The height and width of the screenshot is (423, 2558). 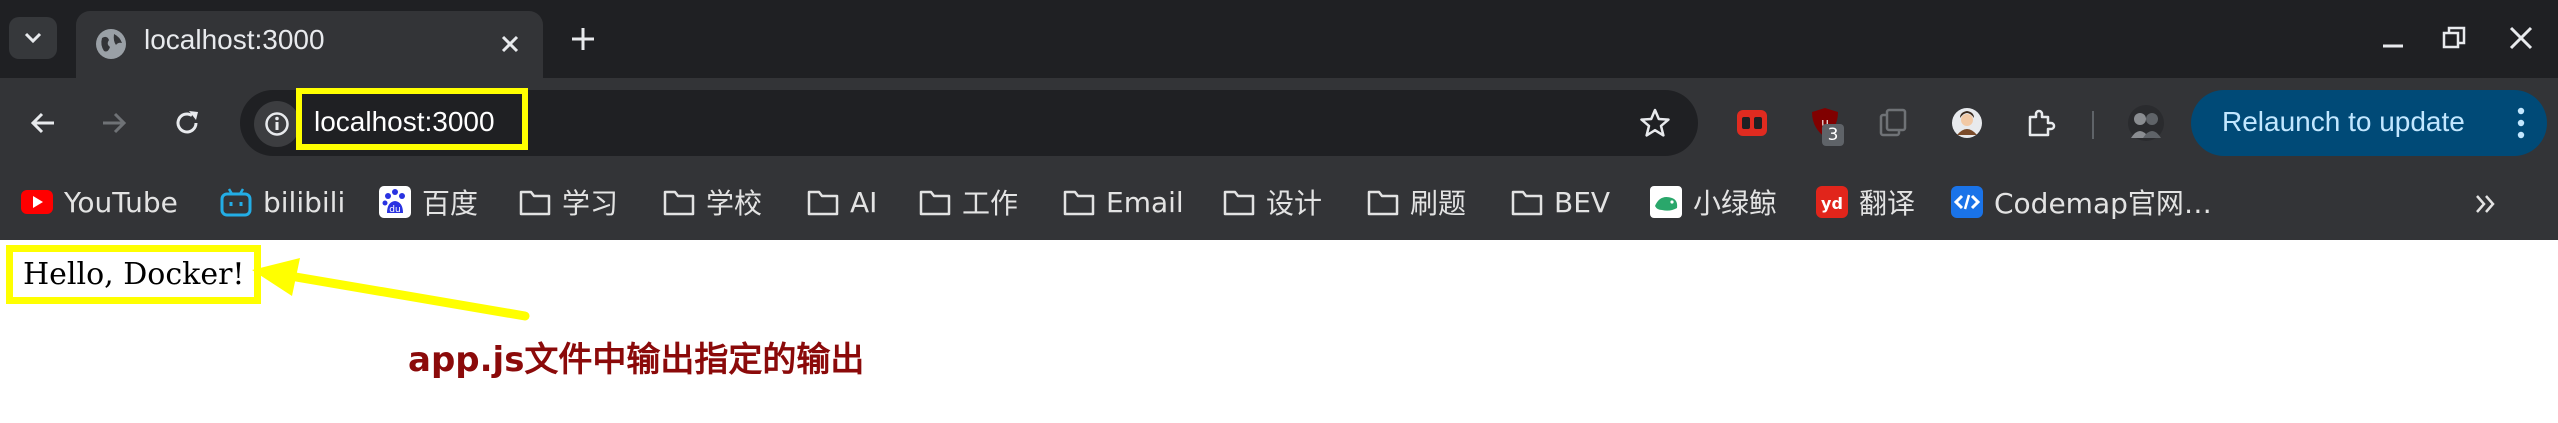 What do you see at coordinates (236, 202) in the screenshot?
I see `bilibili-icon` at bounding box center [236, 202].